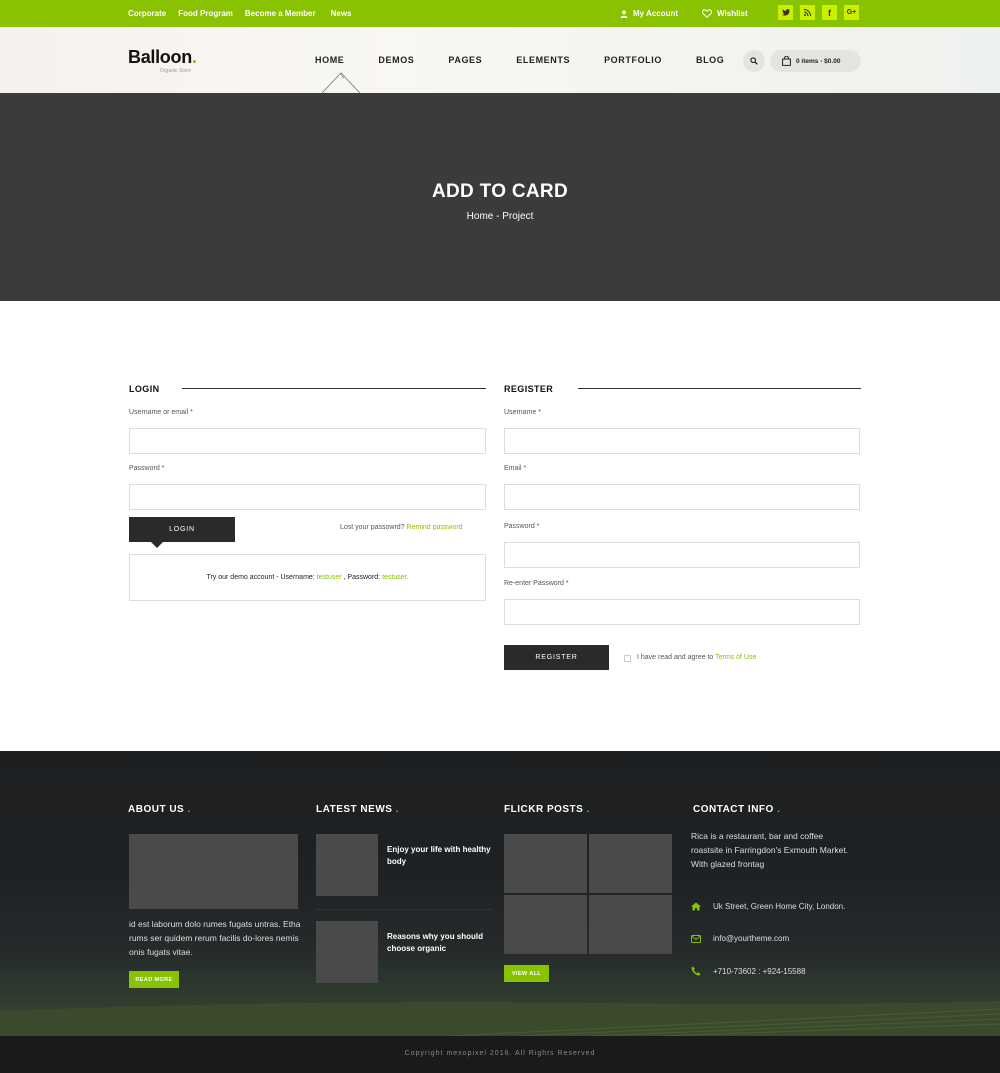  What do you see at coordinates (786, 61) in the screenshot?
I see `shopping-bag-icon` at bounding box center [786, 61].